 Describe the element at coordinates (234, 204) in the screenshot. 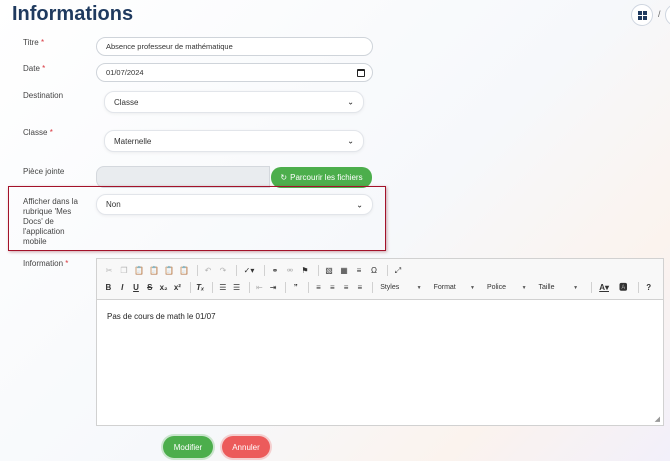

I see `mes-docs-select: Non ⌄` at that location.